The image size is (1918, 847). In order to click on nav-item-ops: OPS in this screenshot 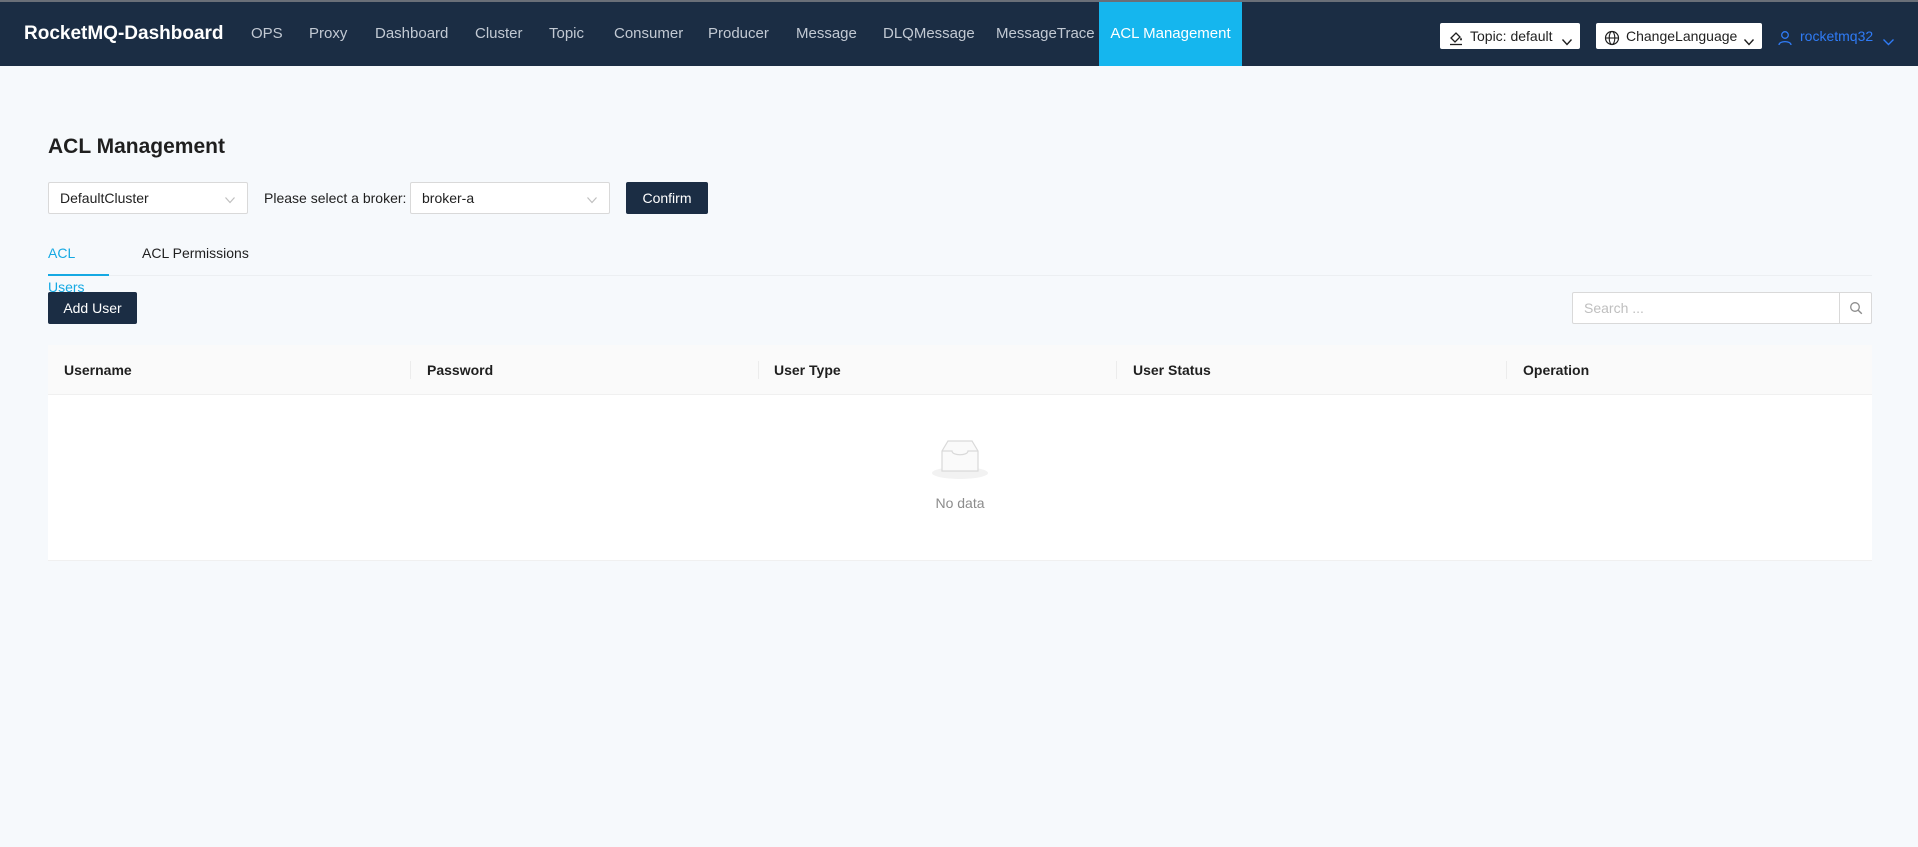, I will do `click(267, 34)`.